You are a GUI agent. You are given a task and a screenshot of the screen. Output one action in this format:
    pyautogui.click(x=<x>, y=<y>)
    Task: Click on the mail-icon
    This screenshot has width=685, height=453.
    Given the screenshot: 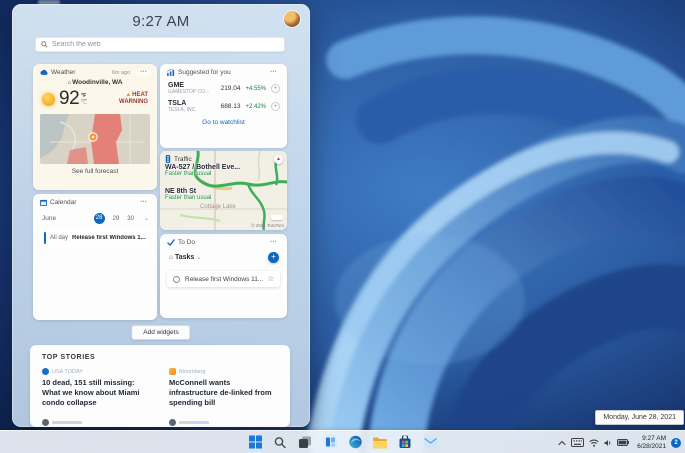 What is the action you would take?
    pyautogui.click(x=430, y=442)
    